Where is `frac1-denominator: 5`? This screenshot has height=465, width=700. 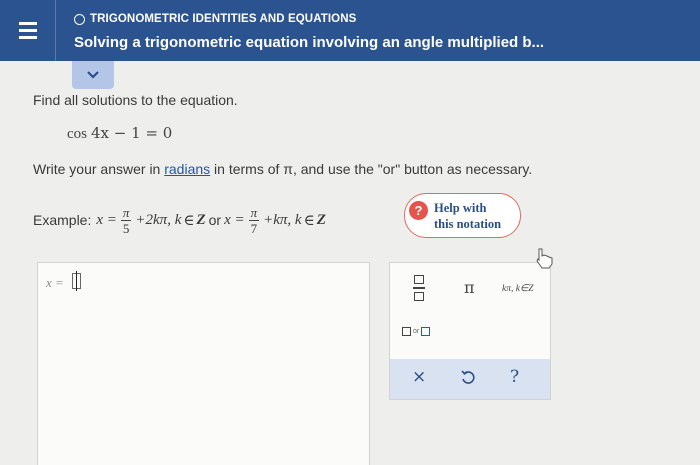
frac1-denominator: 5 is located at coordinates (126, 228).